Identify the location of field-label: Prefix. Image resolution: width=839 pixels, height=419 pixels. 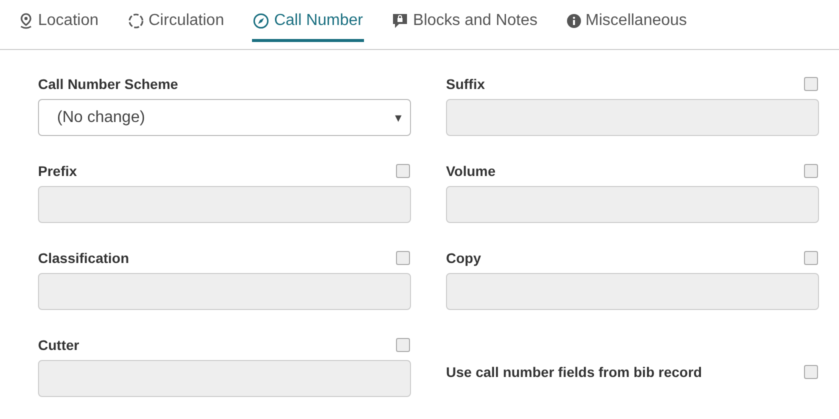
(57, 171).